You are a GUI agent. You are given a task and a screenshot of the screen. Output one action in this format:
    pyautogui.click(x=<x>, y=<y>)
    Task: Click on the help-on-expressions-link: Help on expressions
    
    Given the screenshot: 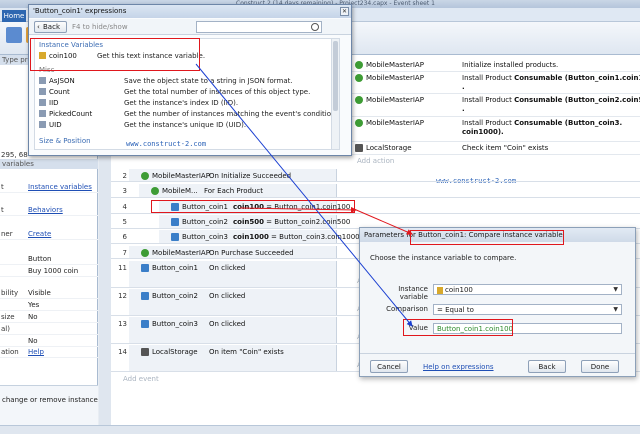 What is the action you would take?
    pyautogui.click(x=458, y=367)
    